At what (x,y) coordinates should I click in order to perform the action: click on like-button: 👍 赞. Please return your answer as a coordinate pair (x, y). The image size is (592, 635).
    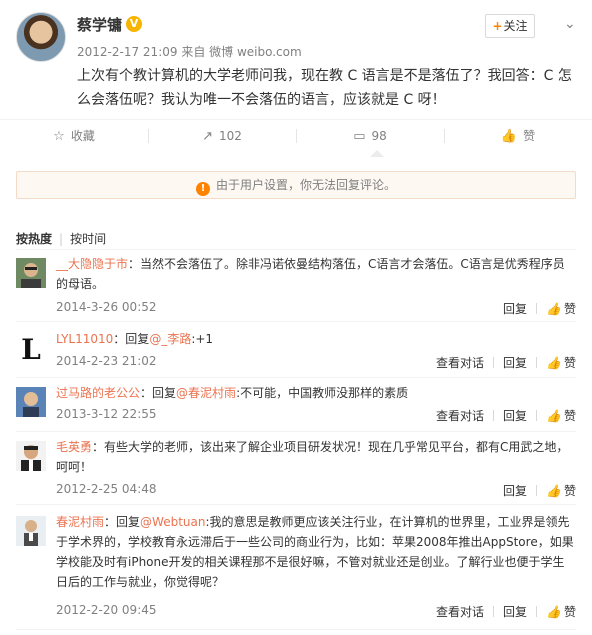
    Looking at the image, I should click on (518, 136).